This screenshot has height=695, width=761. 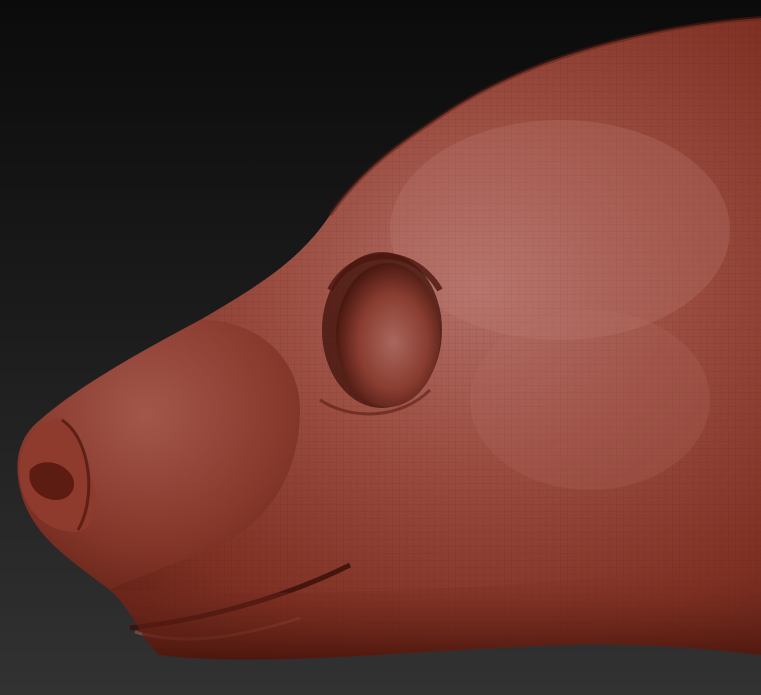 I want to click on eye-lid, so click(x=388, y=335).